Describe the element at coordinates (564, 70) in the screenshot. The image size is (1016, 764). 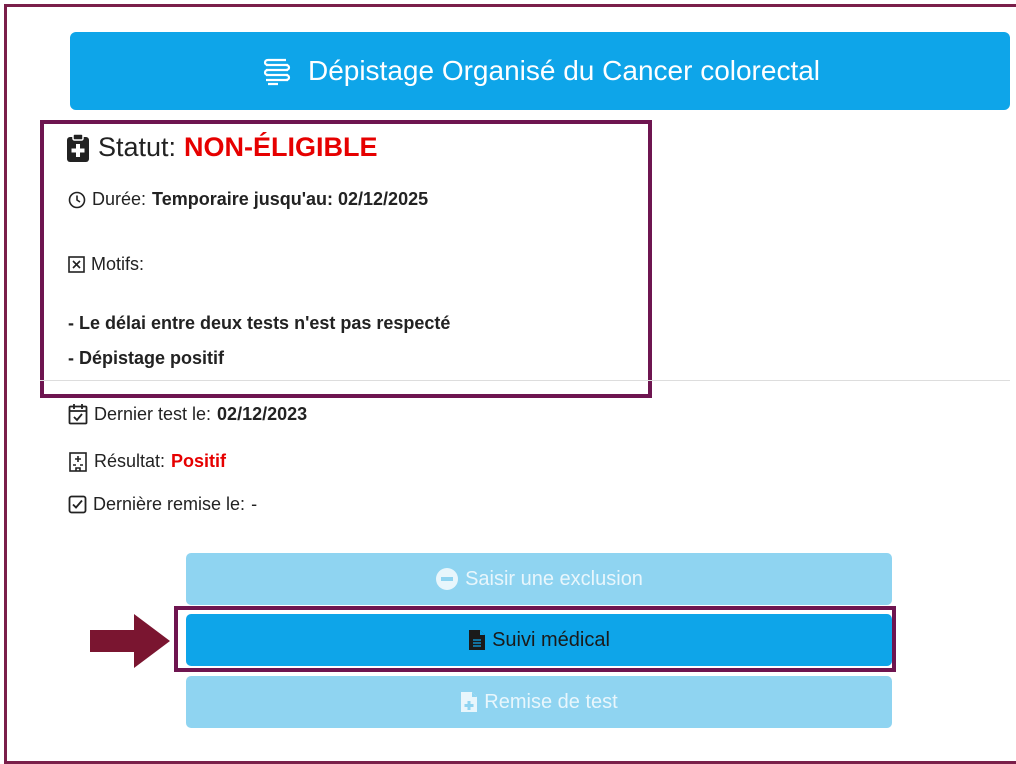
I see `header-title: Dépistage Organisé du Cancer colorectal` at that location.